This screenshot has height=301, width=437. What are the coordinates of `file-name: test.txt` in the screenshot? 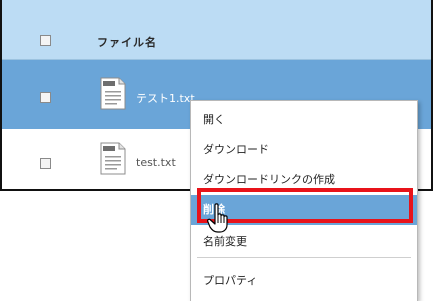 It's located at (156, 162).